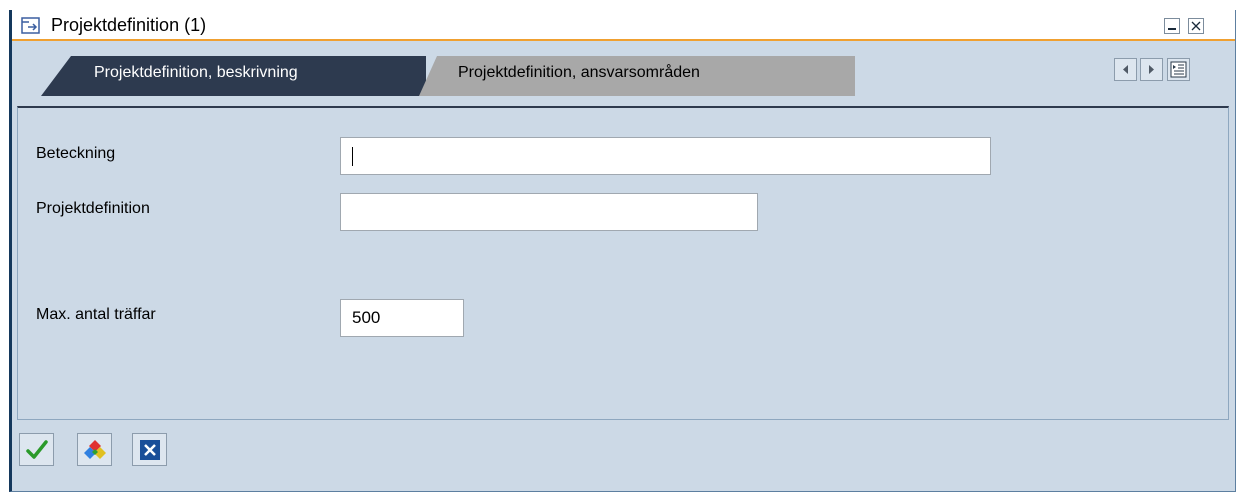  Describe the element at coordinates (665, 156) in the screenshot. I see `beteckning-field` at that location.